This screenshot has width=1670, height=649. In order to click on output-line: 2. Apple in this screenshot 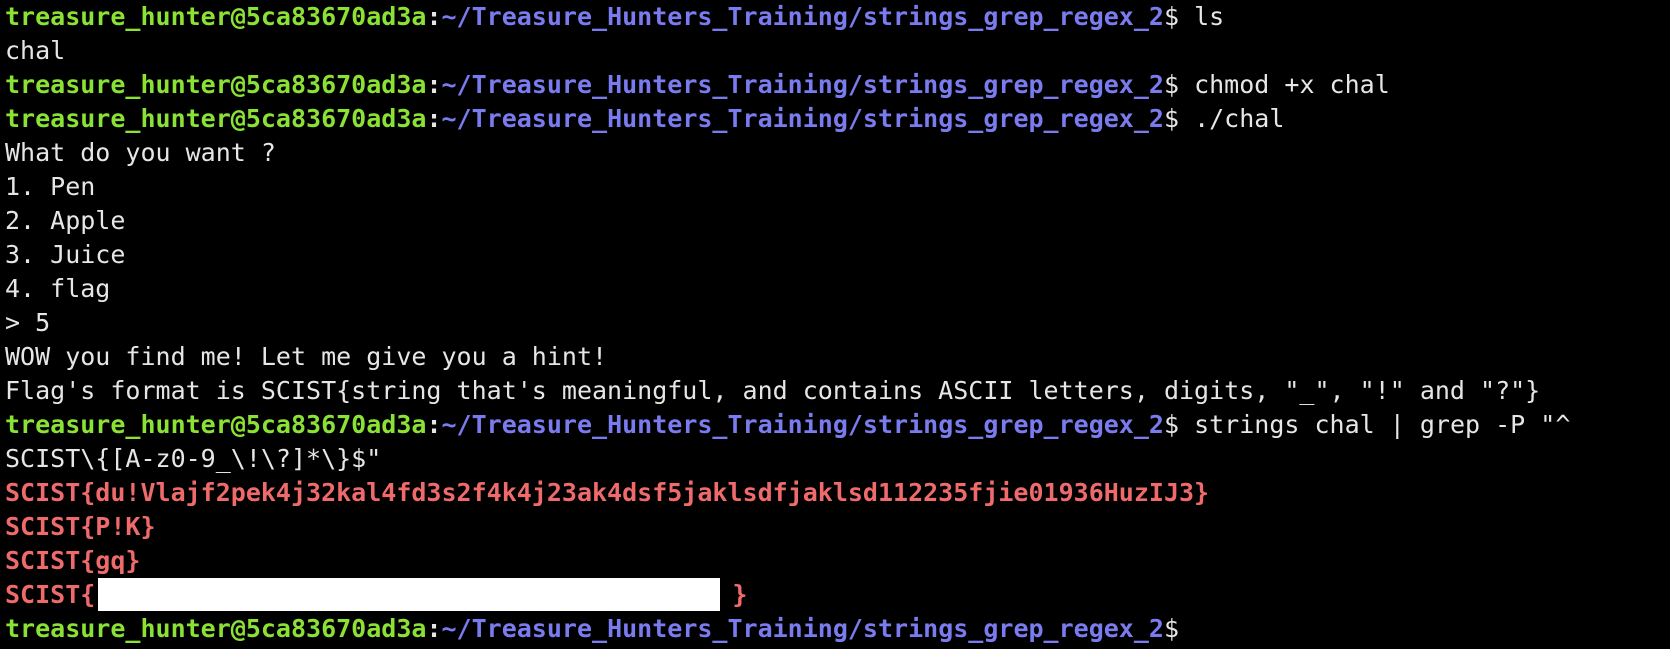, I will do `click(65, 220)`.